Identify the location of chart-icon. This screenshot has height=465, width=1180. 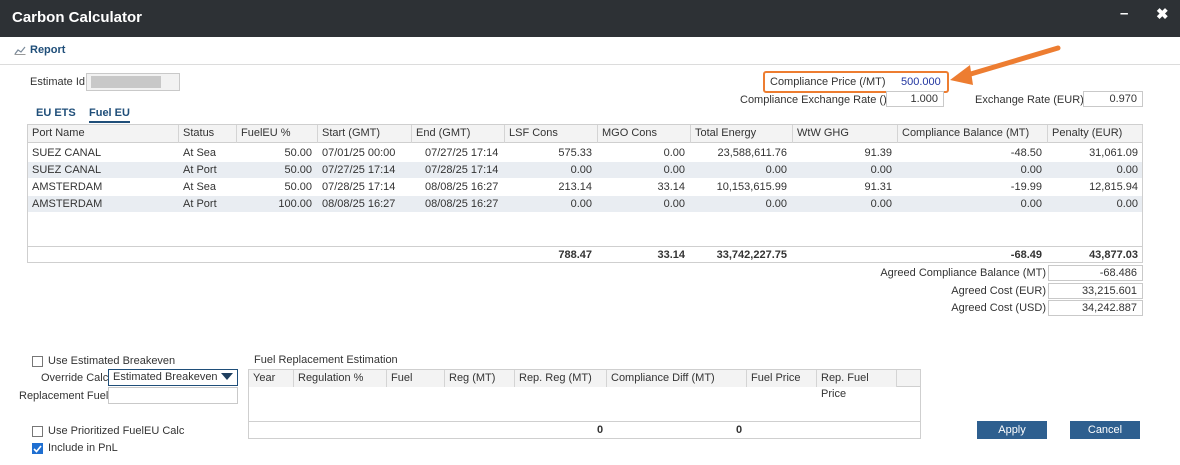
(20, 50).